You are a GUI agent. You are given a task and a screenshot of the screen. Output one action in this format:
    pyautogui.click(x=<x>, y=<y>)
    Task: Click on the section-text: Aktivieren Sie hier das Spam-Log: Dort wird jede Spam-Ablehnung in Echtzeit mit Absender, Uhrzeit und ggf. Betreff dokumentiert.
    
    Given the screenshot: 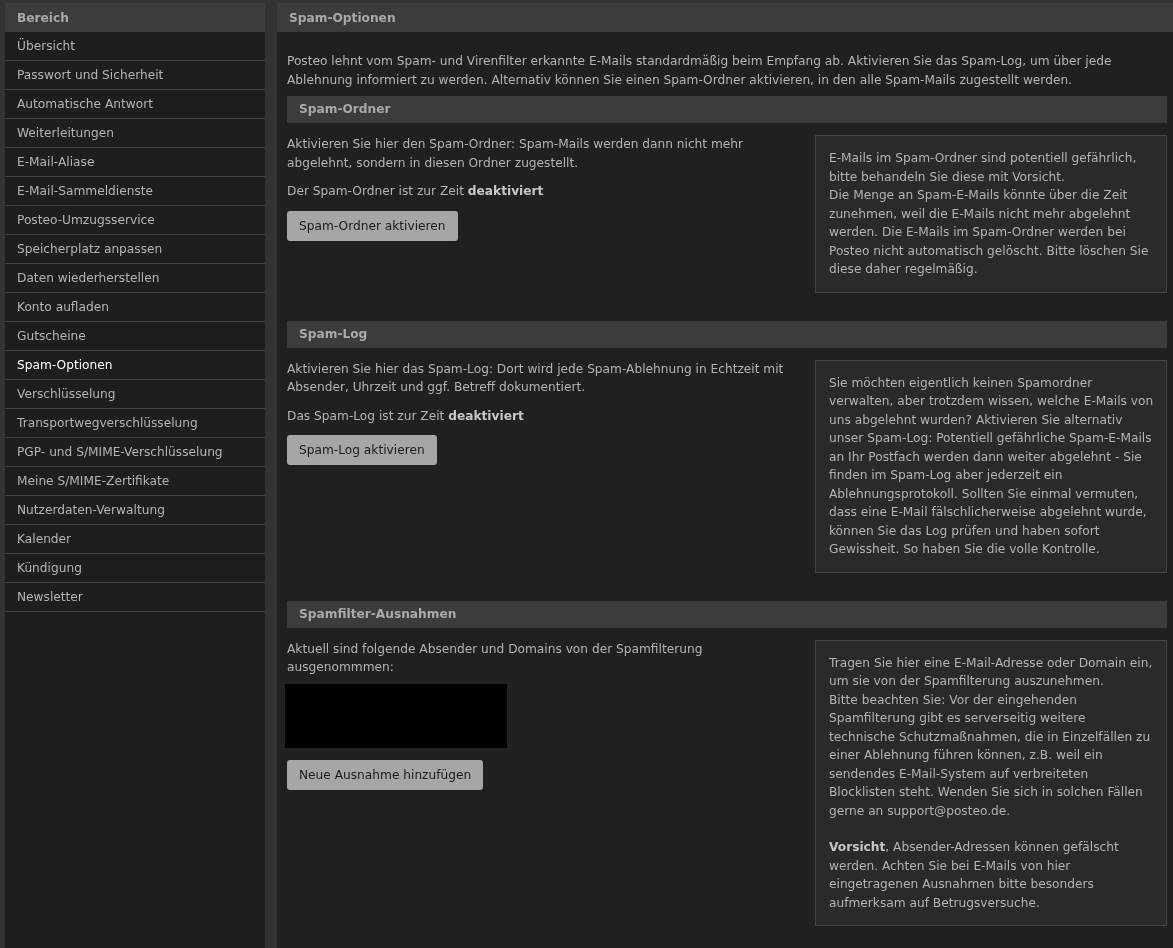 What is the action you would take?
    pyautogui.click(x=536, y=378)
    